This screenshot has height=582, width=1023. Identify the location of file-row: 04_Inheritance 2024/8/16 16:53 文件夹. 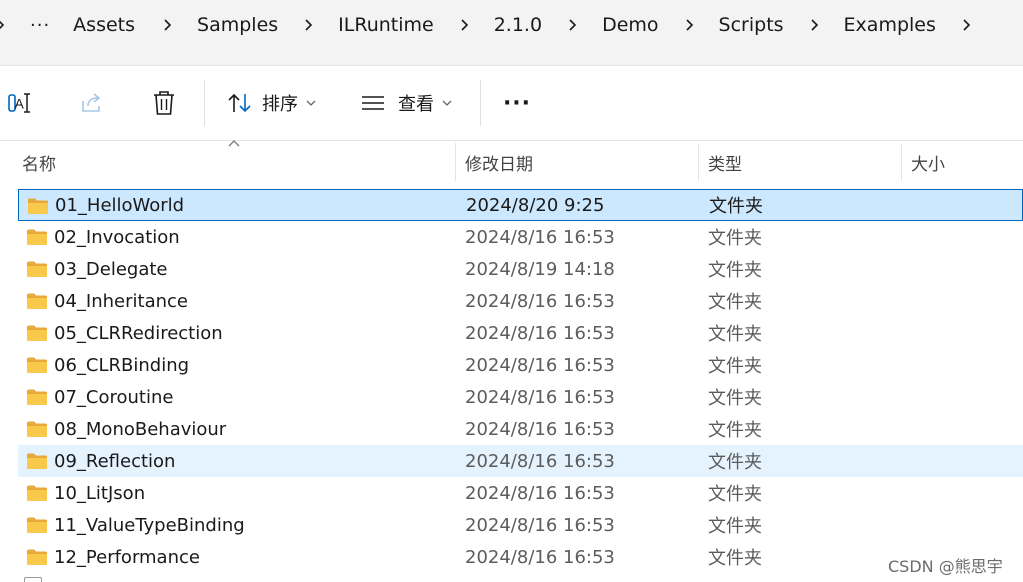
(520, 301).